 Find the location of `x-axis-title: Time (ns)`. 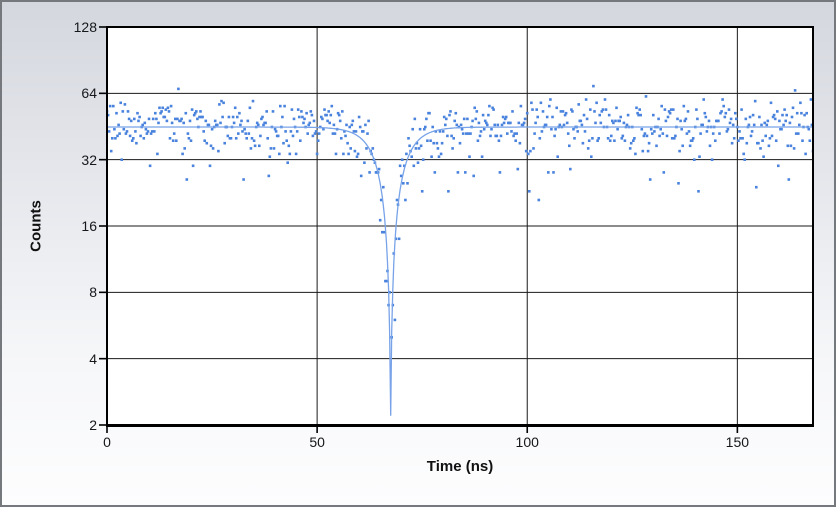

x-axis-title: Time (ns) is located at coordinates (460, 466).